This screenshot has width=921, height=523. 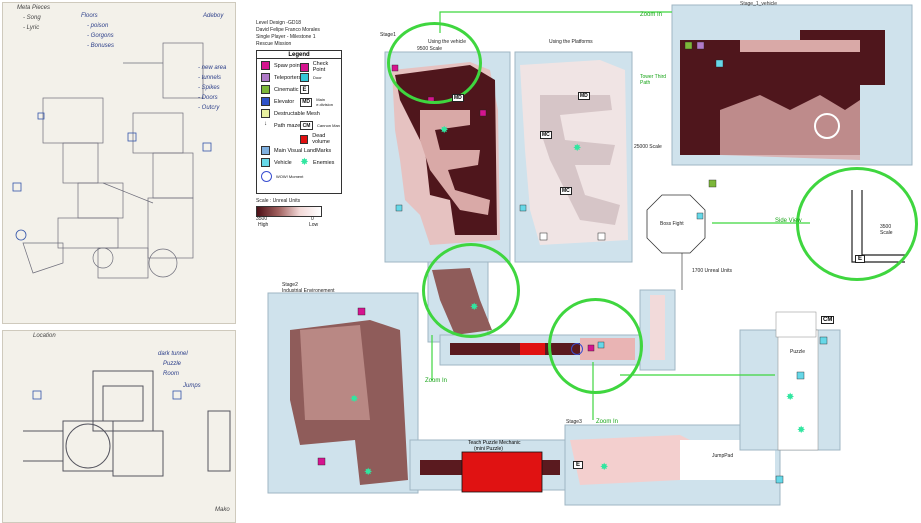 What do you see at coordinates (308, 291) in the screenshot?
I see `stage2-sublabel: Industrial Environement` at bounding box center [308, 291].